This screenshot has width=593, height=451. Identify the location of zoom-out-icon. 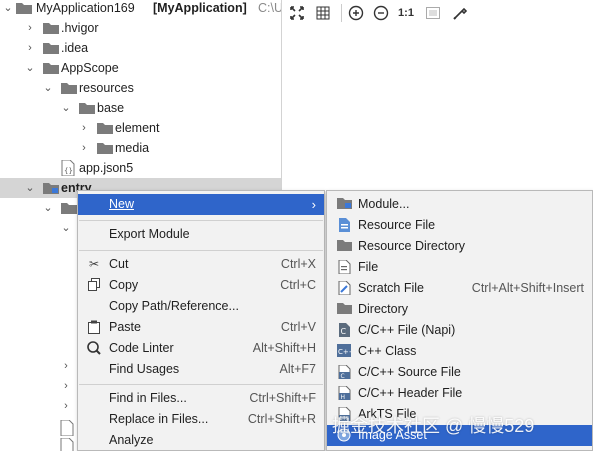
(381, 13).